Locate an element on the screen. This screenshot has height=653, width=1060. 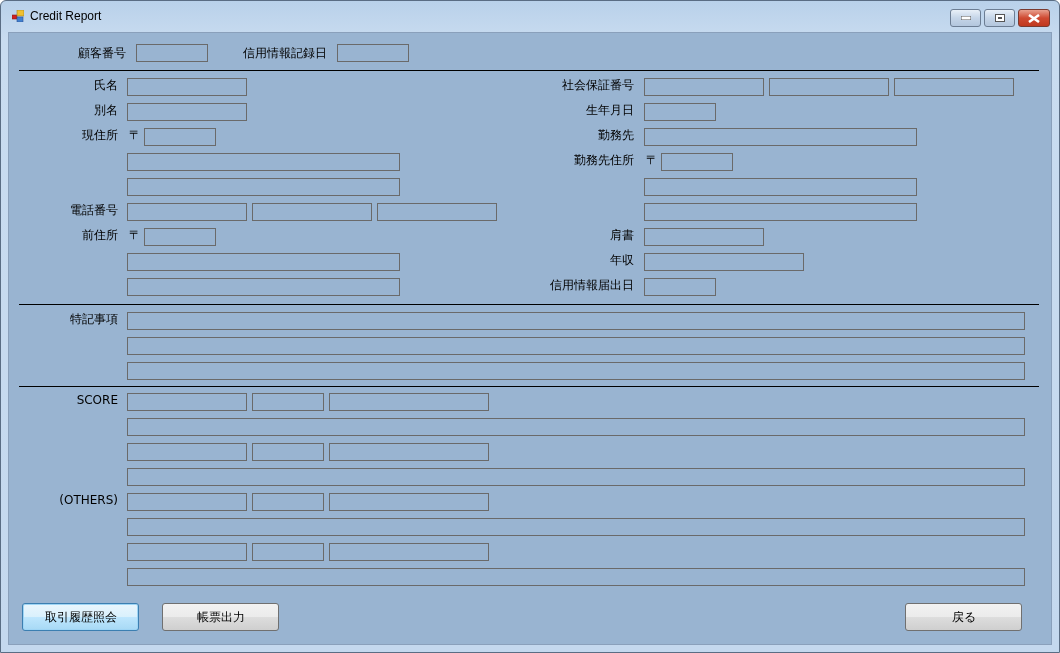
field-label: SCORE is located at coordinates (96, 400).